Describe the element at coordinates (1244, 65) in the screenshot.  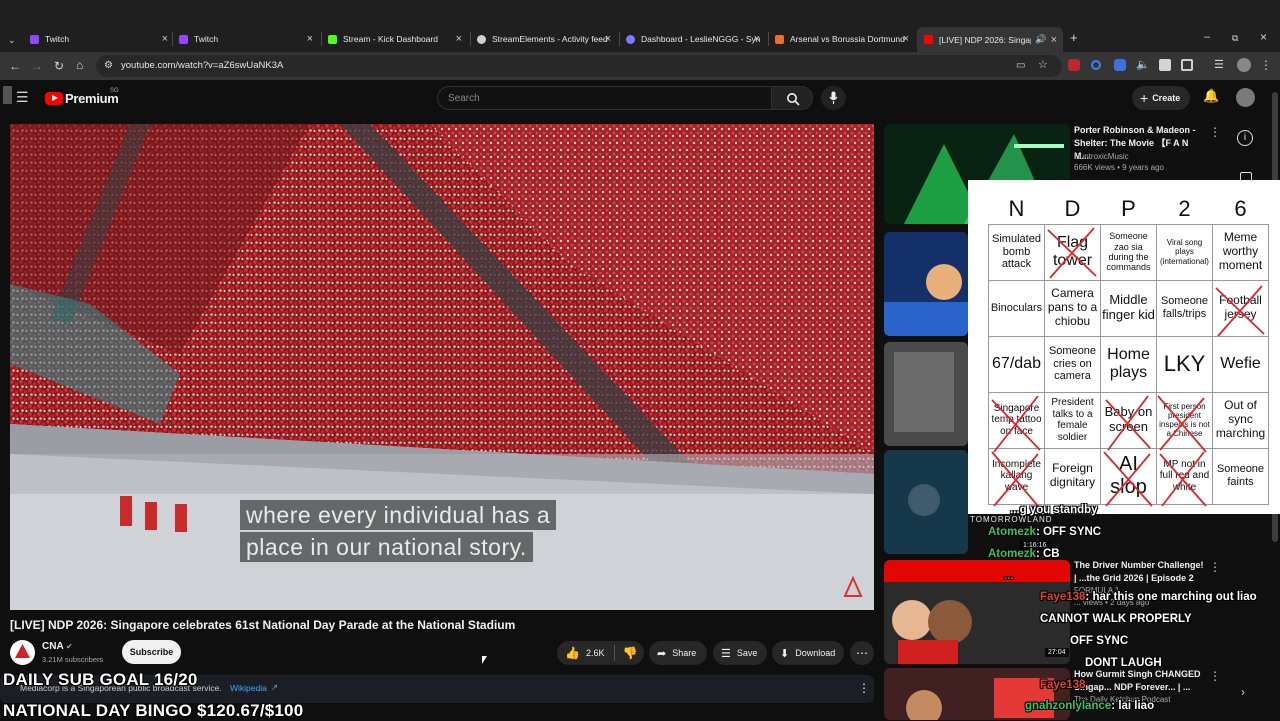
I see `profile-avatar` at that location.